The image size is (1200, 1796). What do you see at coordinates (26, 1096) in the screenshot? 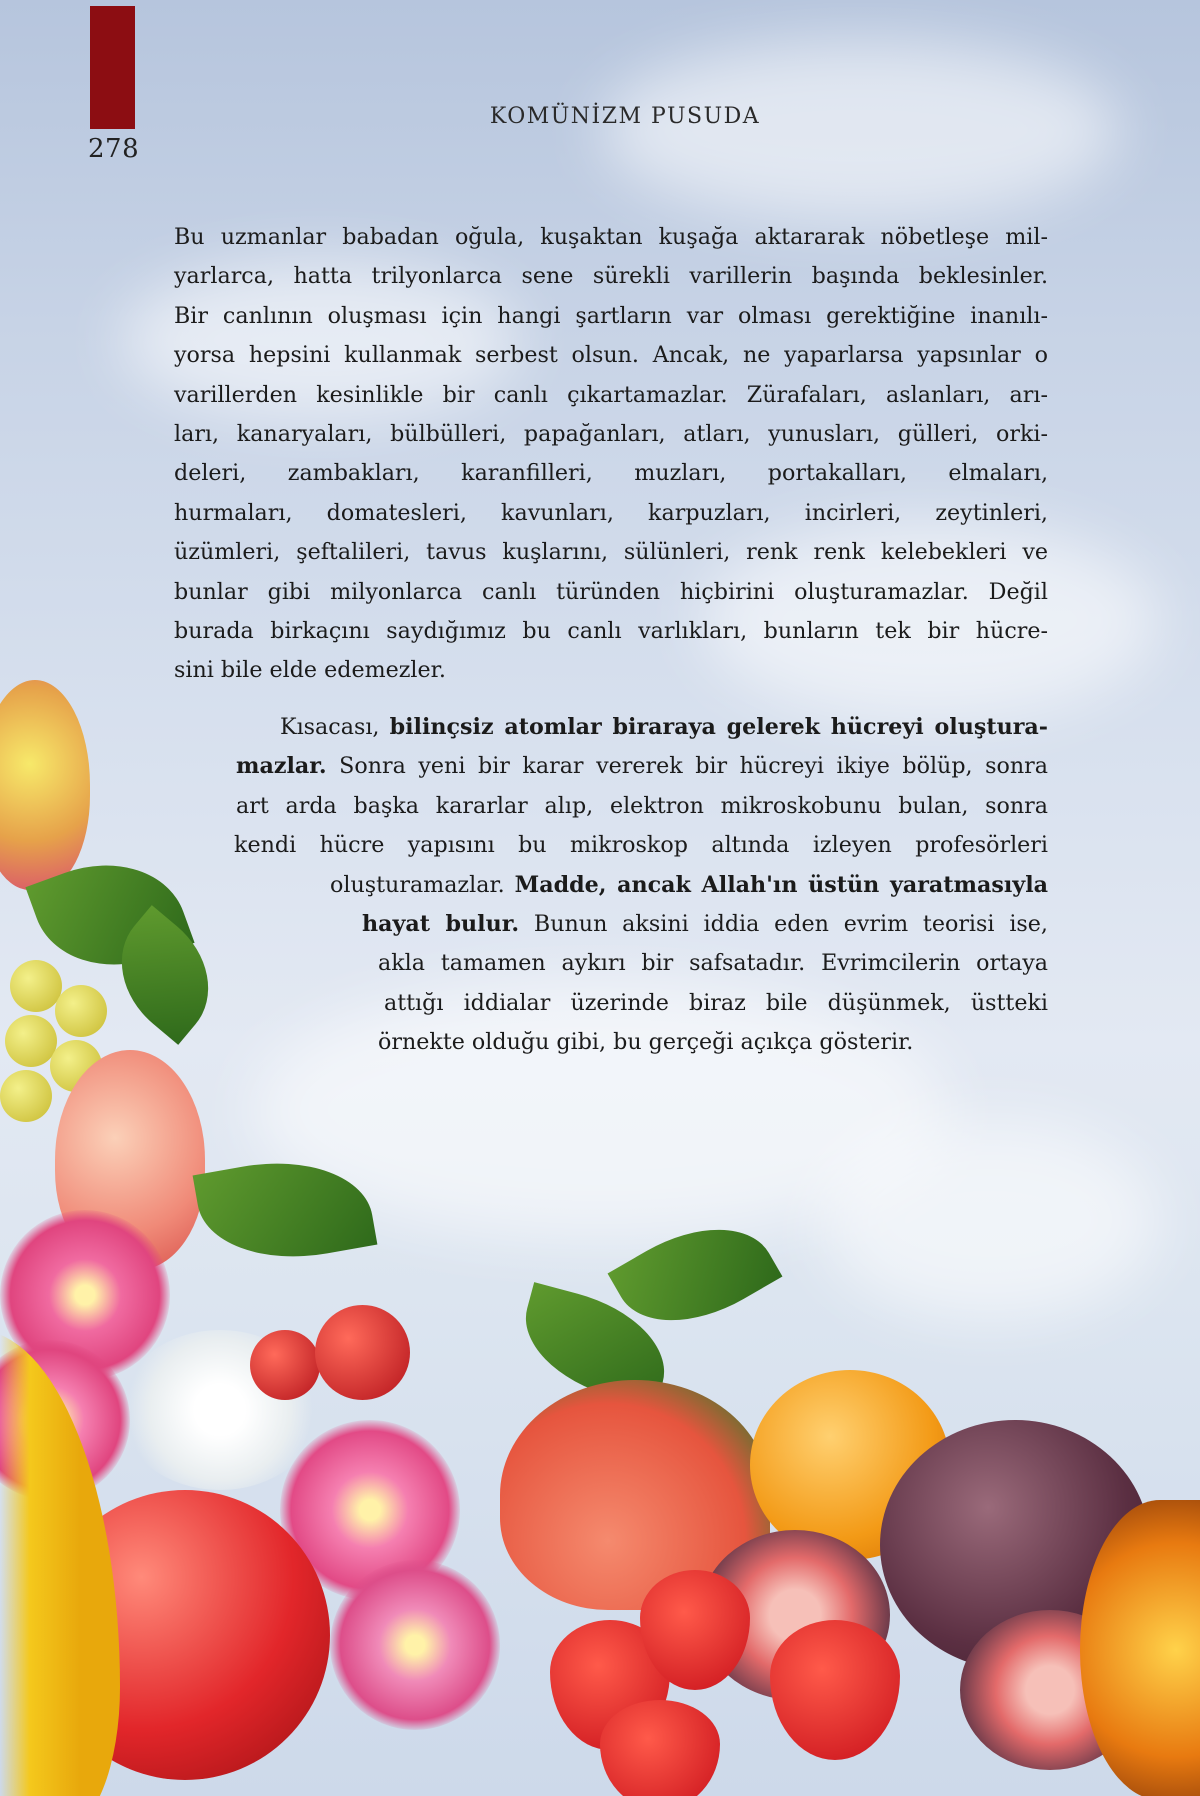
I see `grape-decoration` at bounding box center [26, 1096].